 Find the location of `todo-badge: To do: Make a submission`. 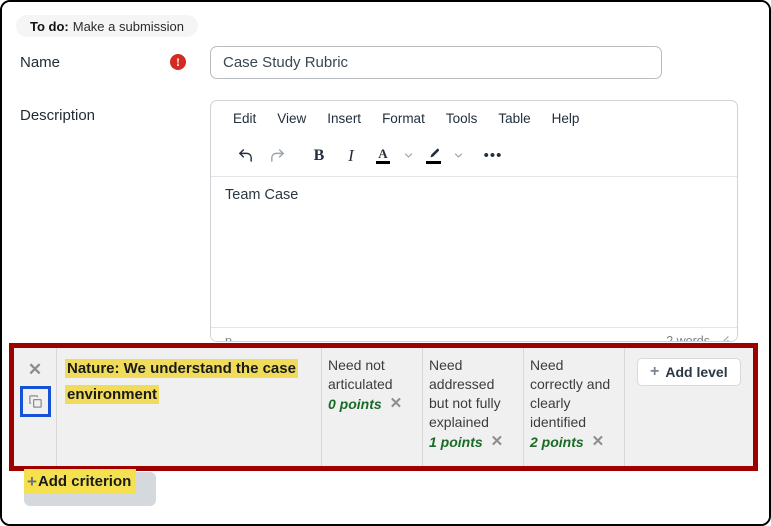

todo-badge: To do: Make a submission is located at coordinates (107, 26).